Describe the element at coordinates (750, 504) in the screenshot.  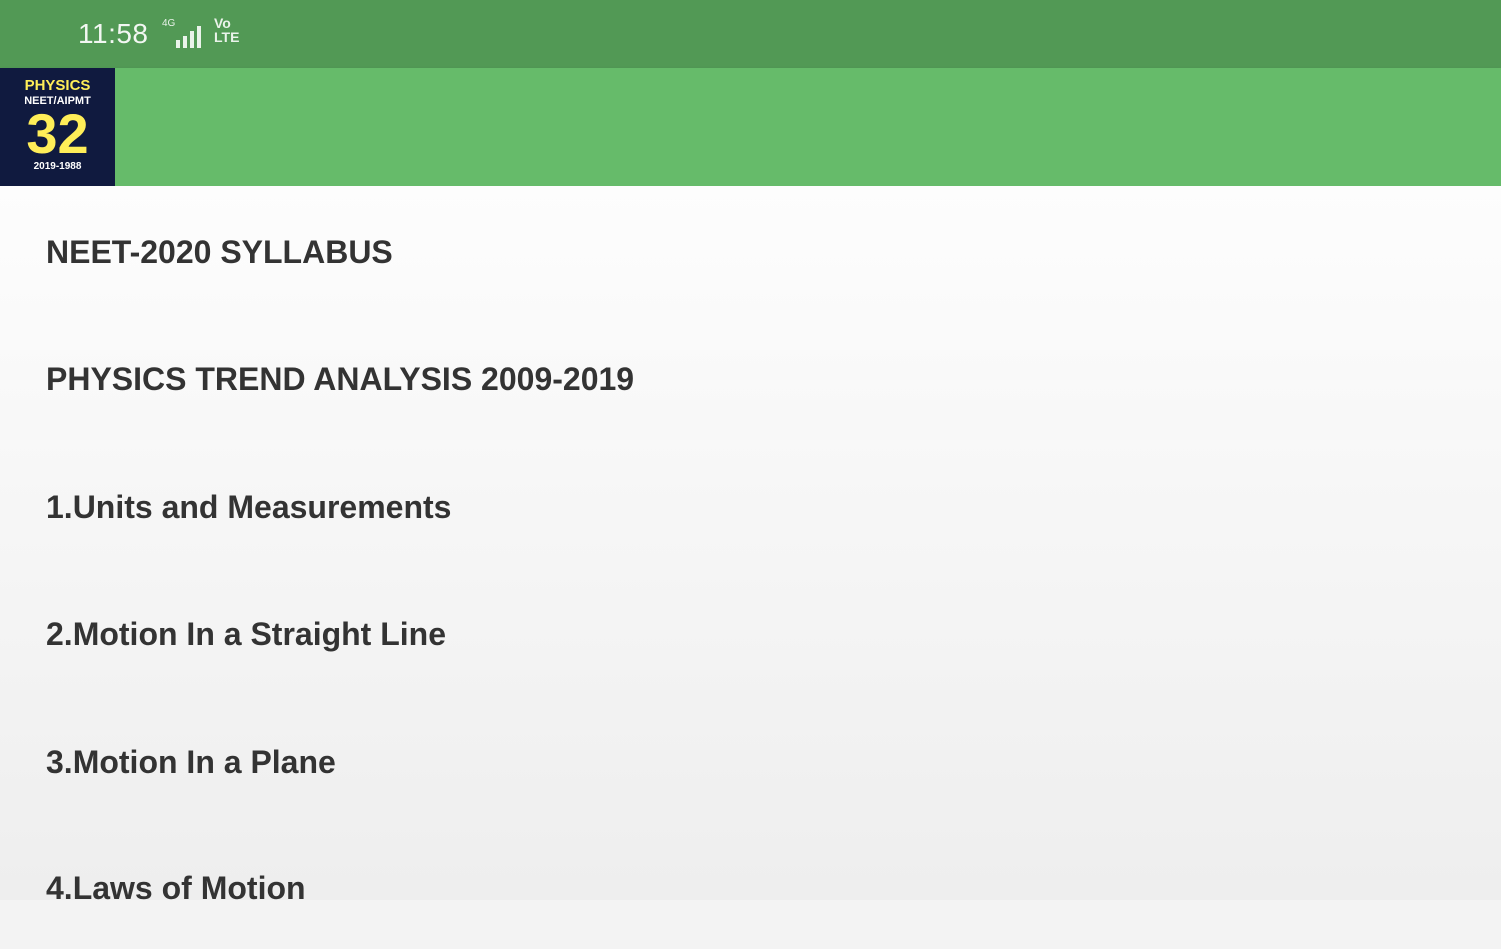
I see `list-item-chapter-1: 1.Units and Measurements` at that location.